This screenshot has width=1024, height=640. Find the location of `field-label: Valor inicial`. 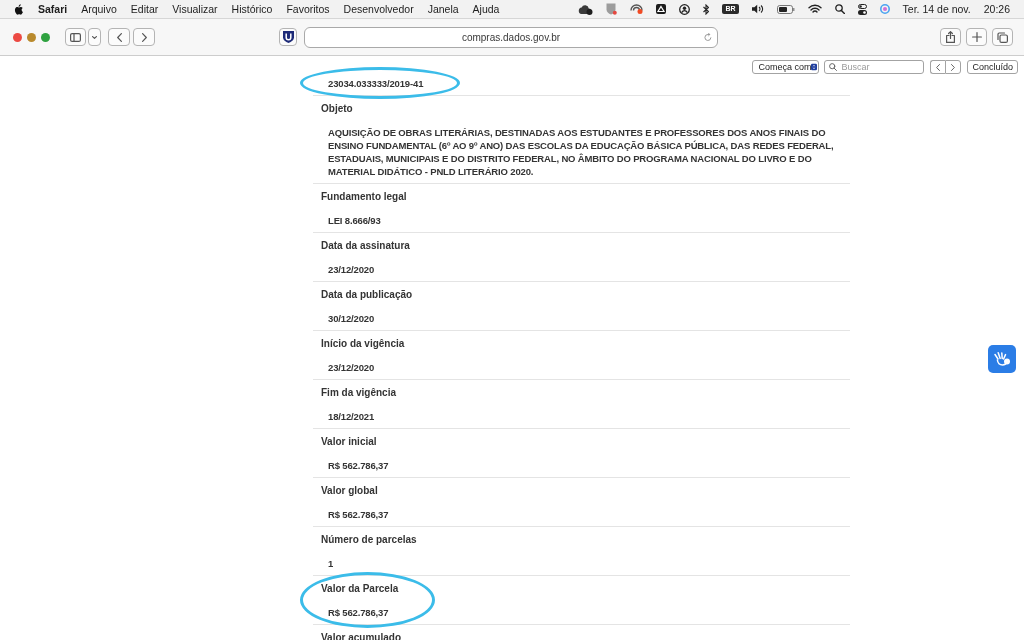

field-label: Valor inicial is located at coordinates (349, 441).